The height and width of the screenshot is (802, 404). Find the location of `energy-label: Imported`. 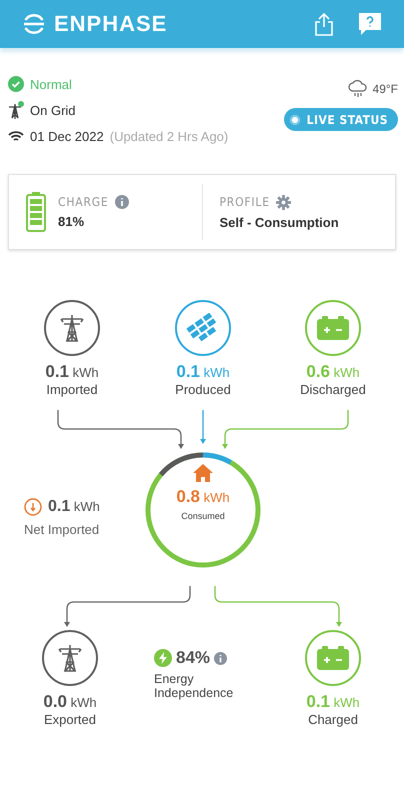

energy-label: Imported is located at coordinates (72, 389).